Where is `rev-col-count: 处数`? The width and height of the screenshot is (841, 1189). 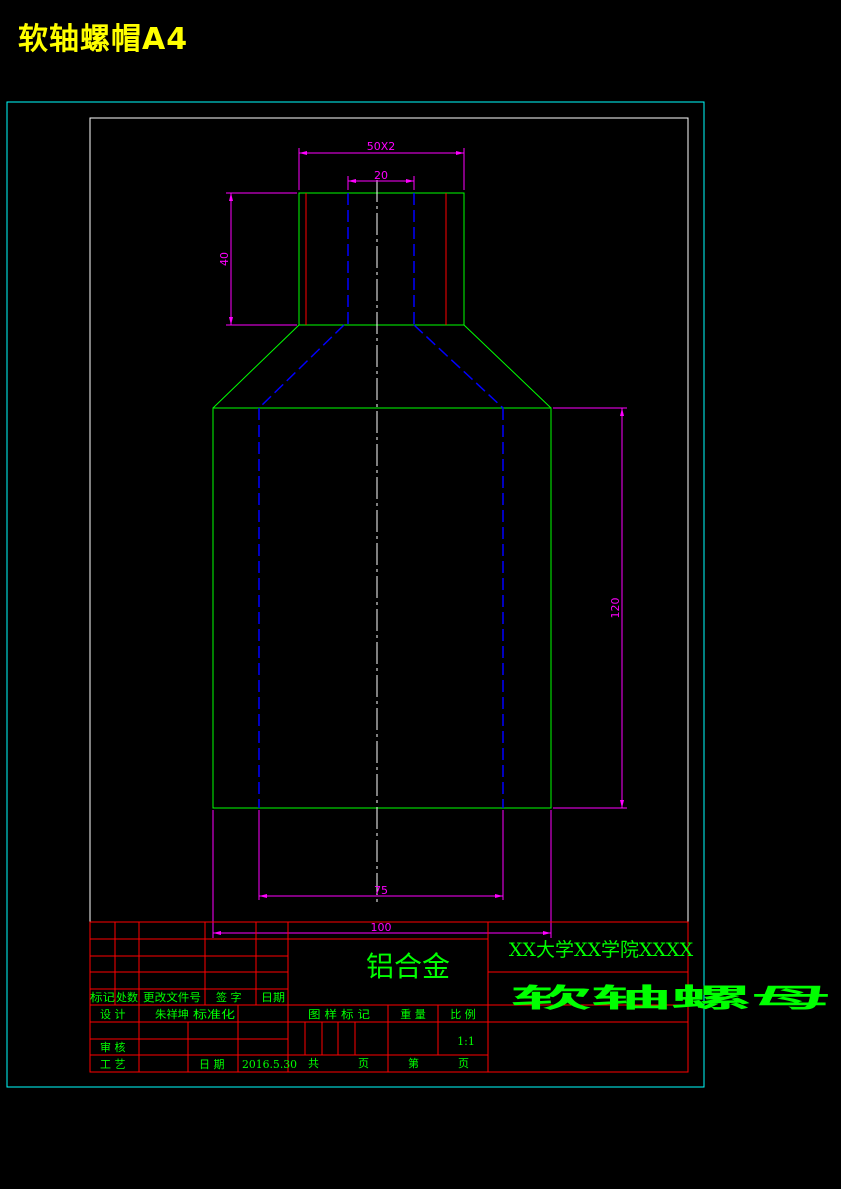
rev-col-count: 处数 is located at coordinates (127, 997).